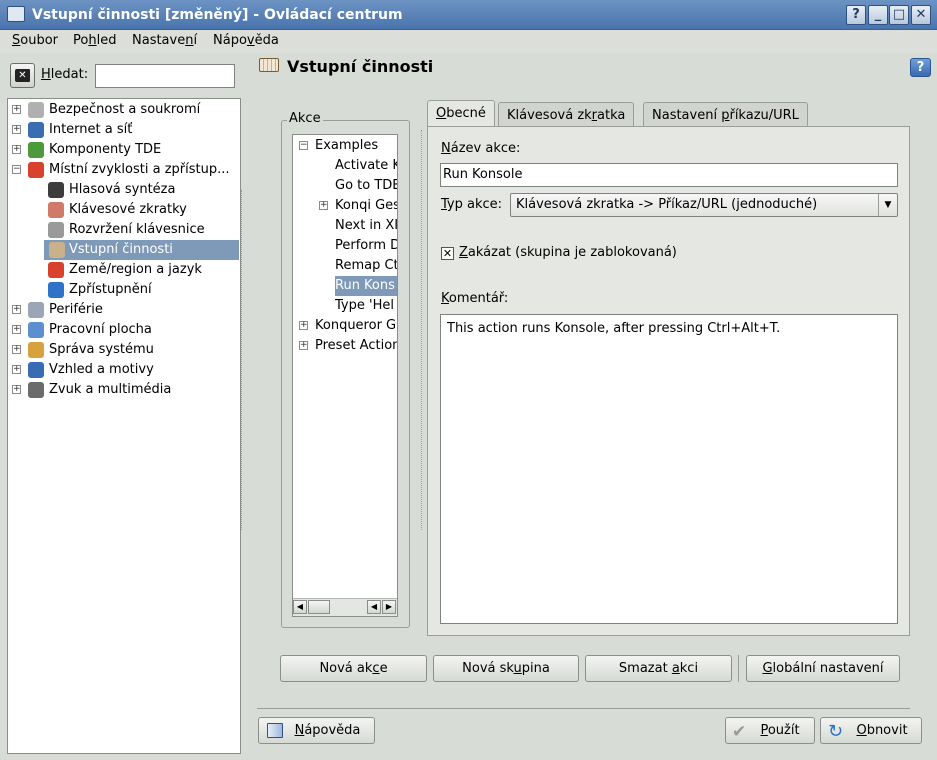 This screenshot has width=937, height=760. What do you see at coordinates (123, 110) in the screenshot?
I see `sidebar-item: + Bezpečnost a soukromí` at bounding box center [123, 110].